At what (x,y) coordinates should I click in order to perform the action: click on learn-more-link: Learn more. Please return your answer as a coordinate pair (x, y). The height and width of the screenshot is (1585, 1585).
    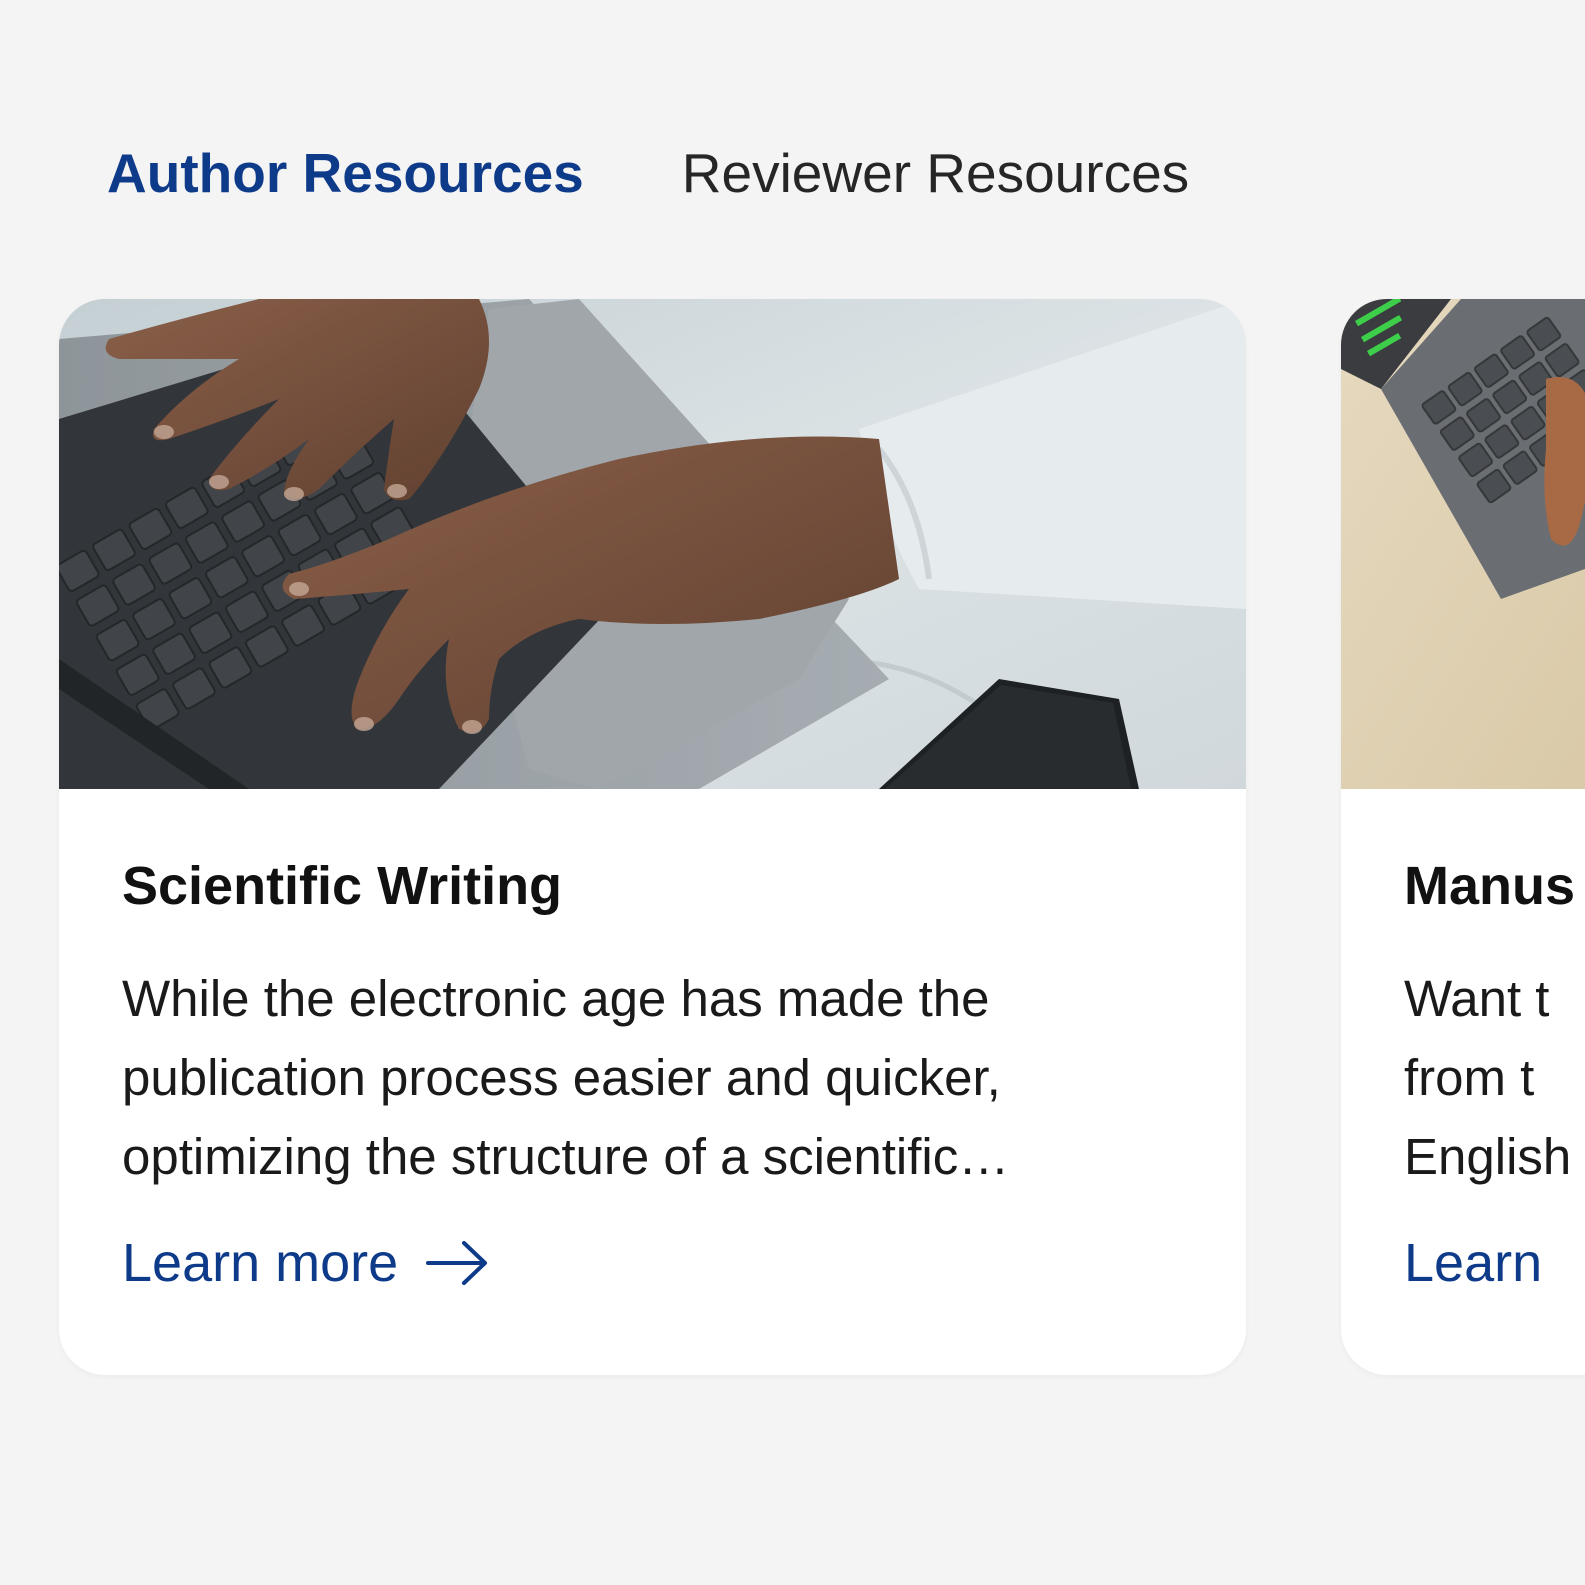
    Looking at the image, I should click on (305, 1263).